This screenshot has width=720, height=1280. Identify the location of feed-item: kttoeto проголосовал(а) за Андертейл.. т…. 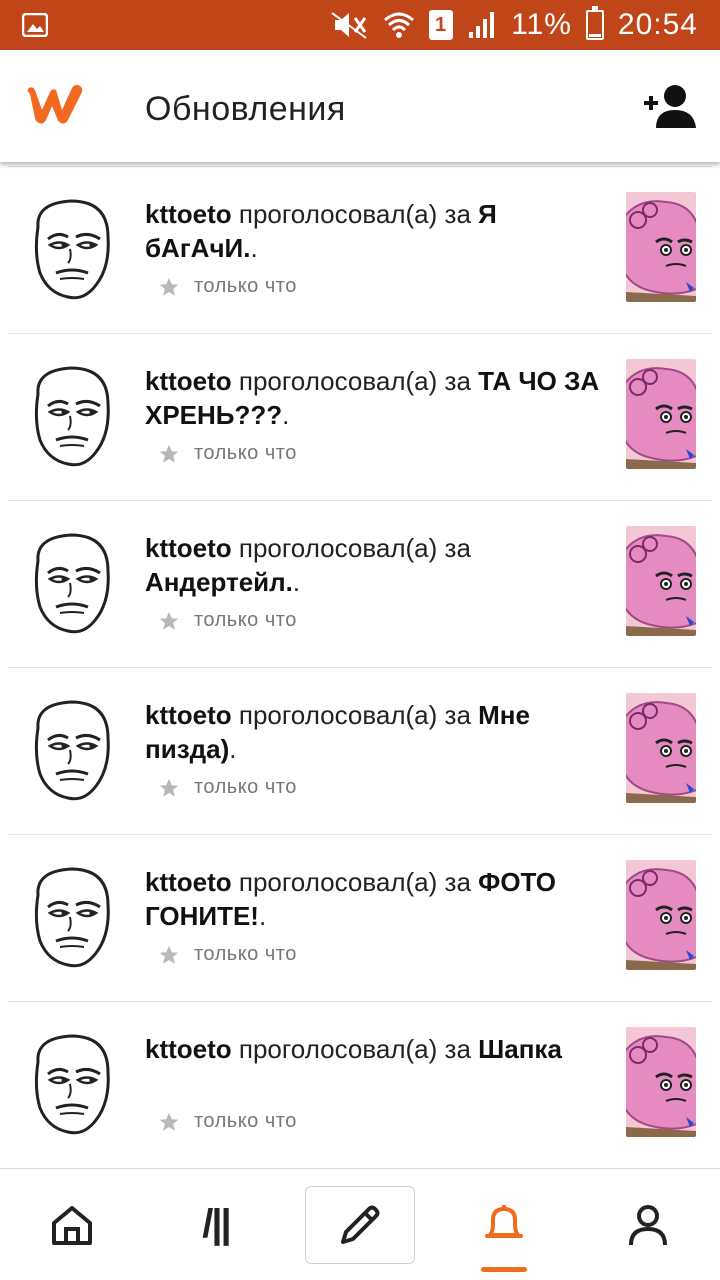
(360, 584).